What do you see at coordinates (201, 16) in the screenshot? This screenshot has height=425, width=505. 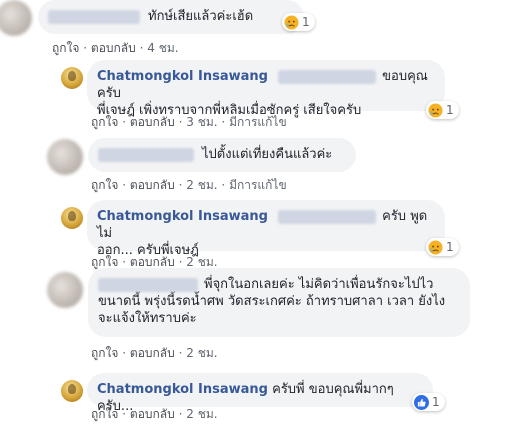 I see `comment-text: ทักษ์เสียแล้วค่ะเฮ้ด` at bounding box center [201, 16].